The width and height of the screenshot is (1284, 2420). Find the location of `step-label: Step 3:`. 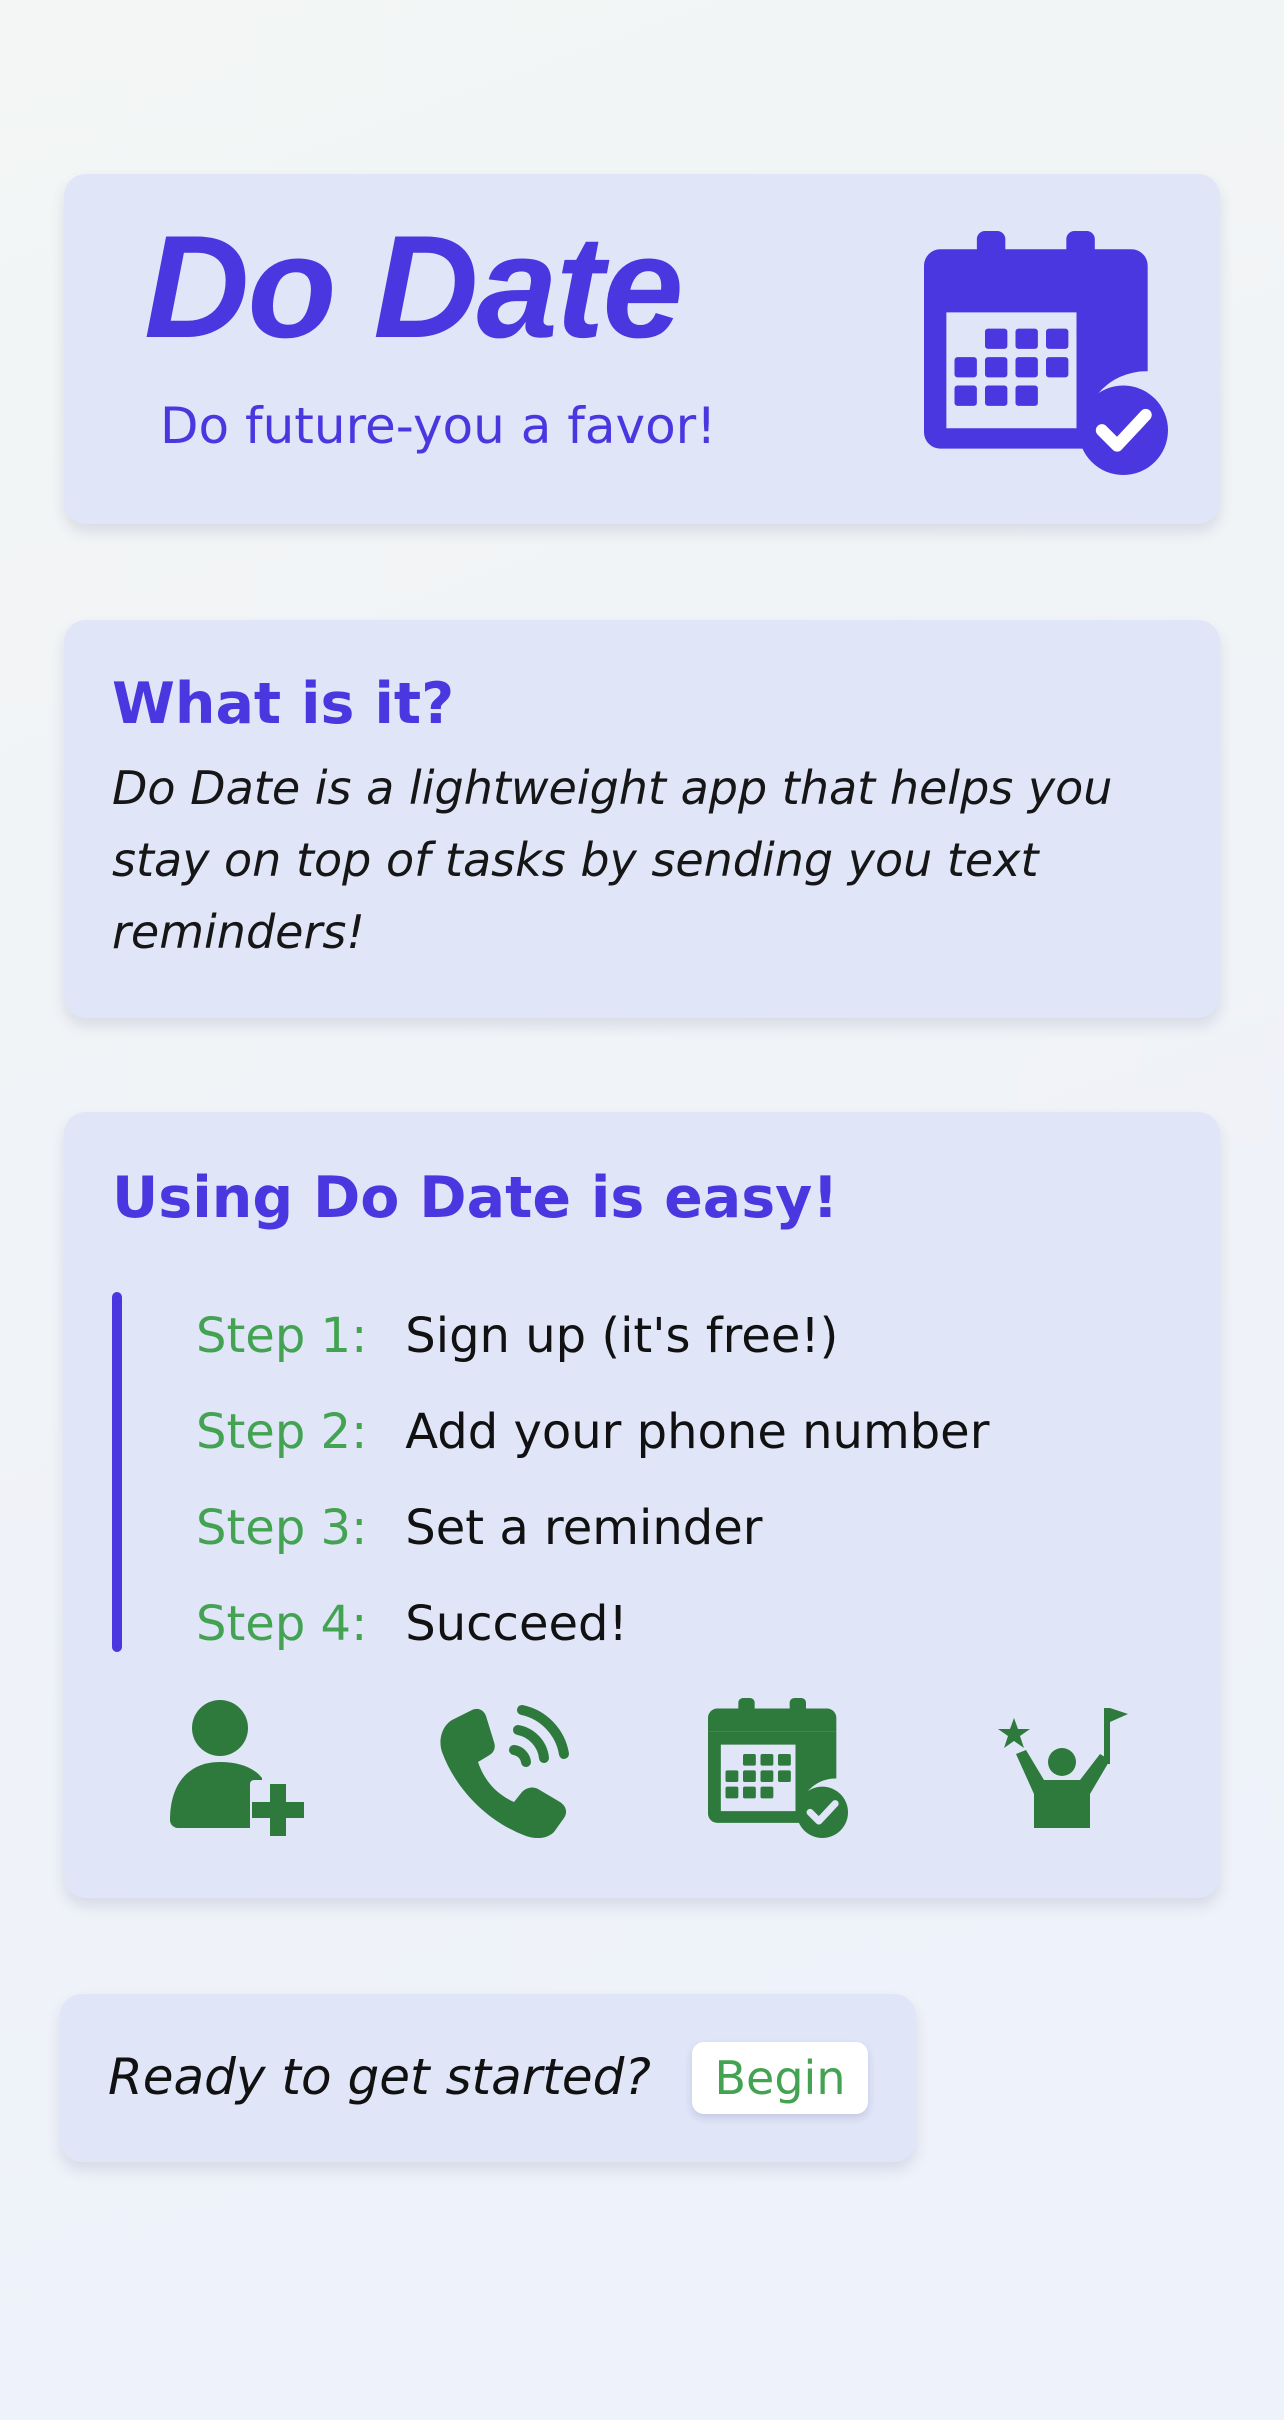

step-label: Step 3: is located at coordinates (282, 1528).